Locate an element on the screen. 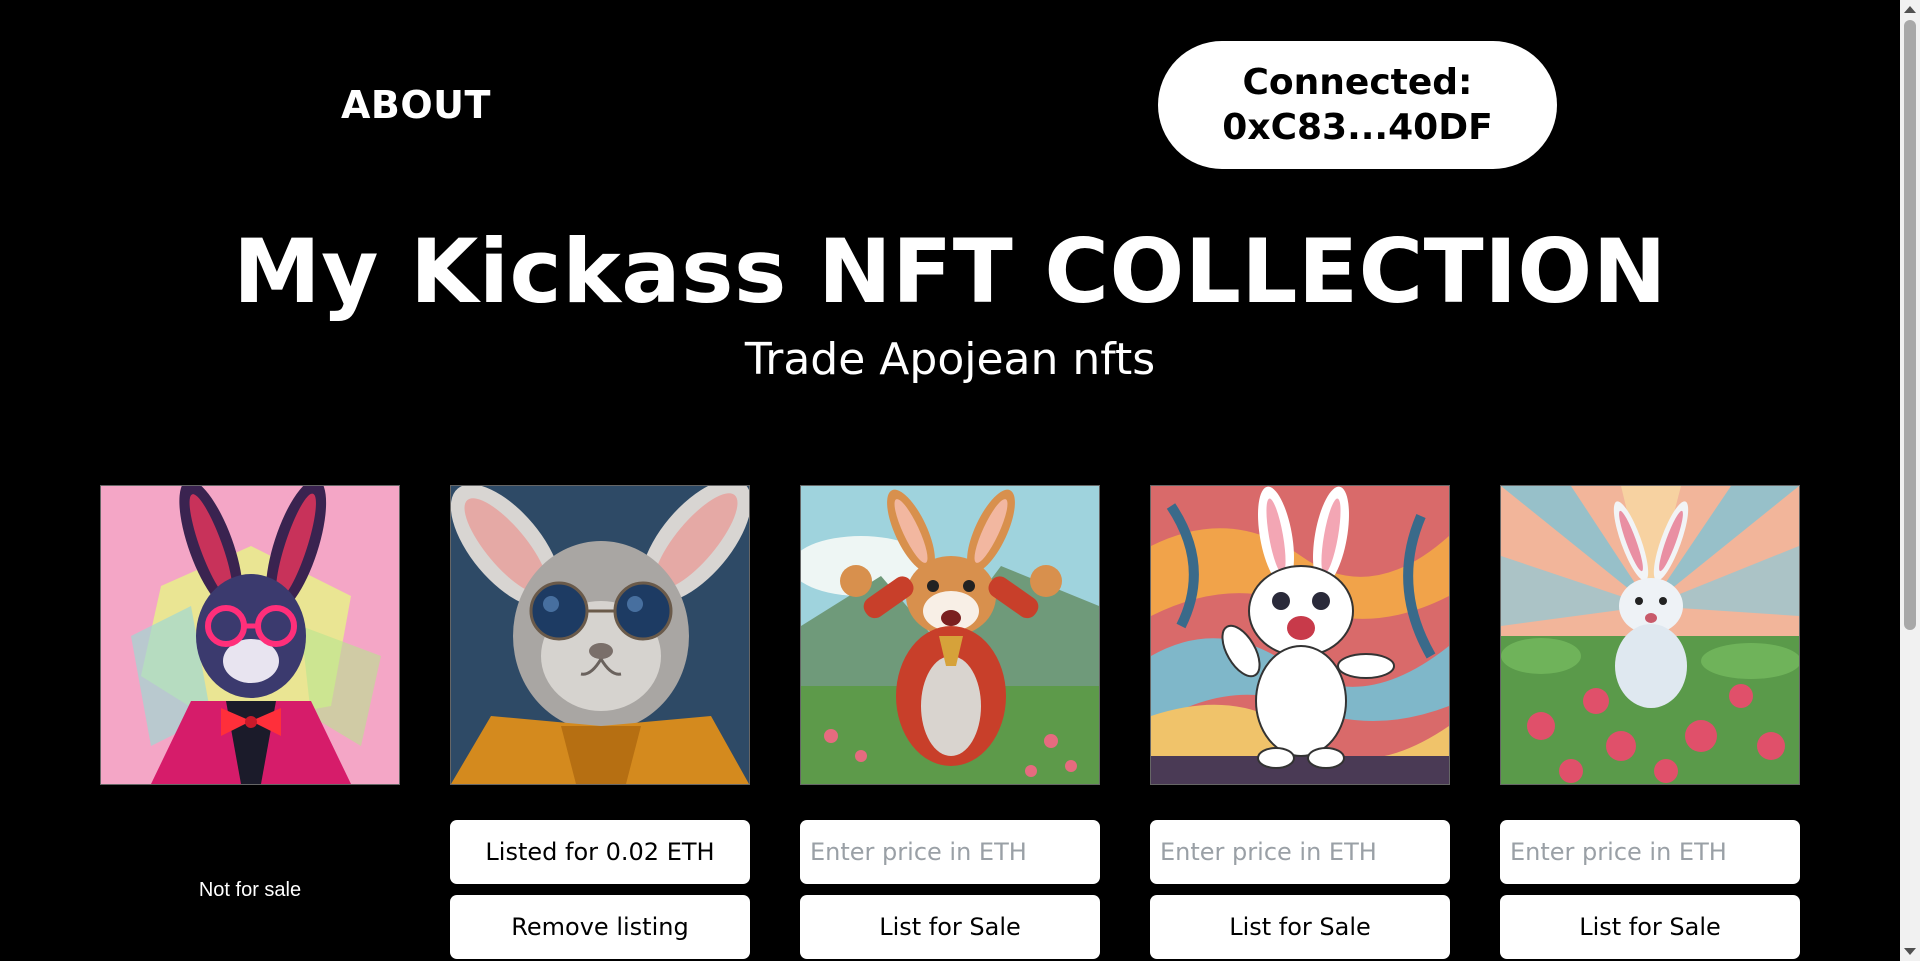 The height and width of the screenshot is (961, 1920). about-link: ABOUT is located at coordinates (416, 105).